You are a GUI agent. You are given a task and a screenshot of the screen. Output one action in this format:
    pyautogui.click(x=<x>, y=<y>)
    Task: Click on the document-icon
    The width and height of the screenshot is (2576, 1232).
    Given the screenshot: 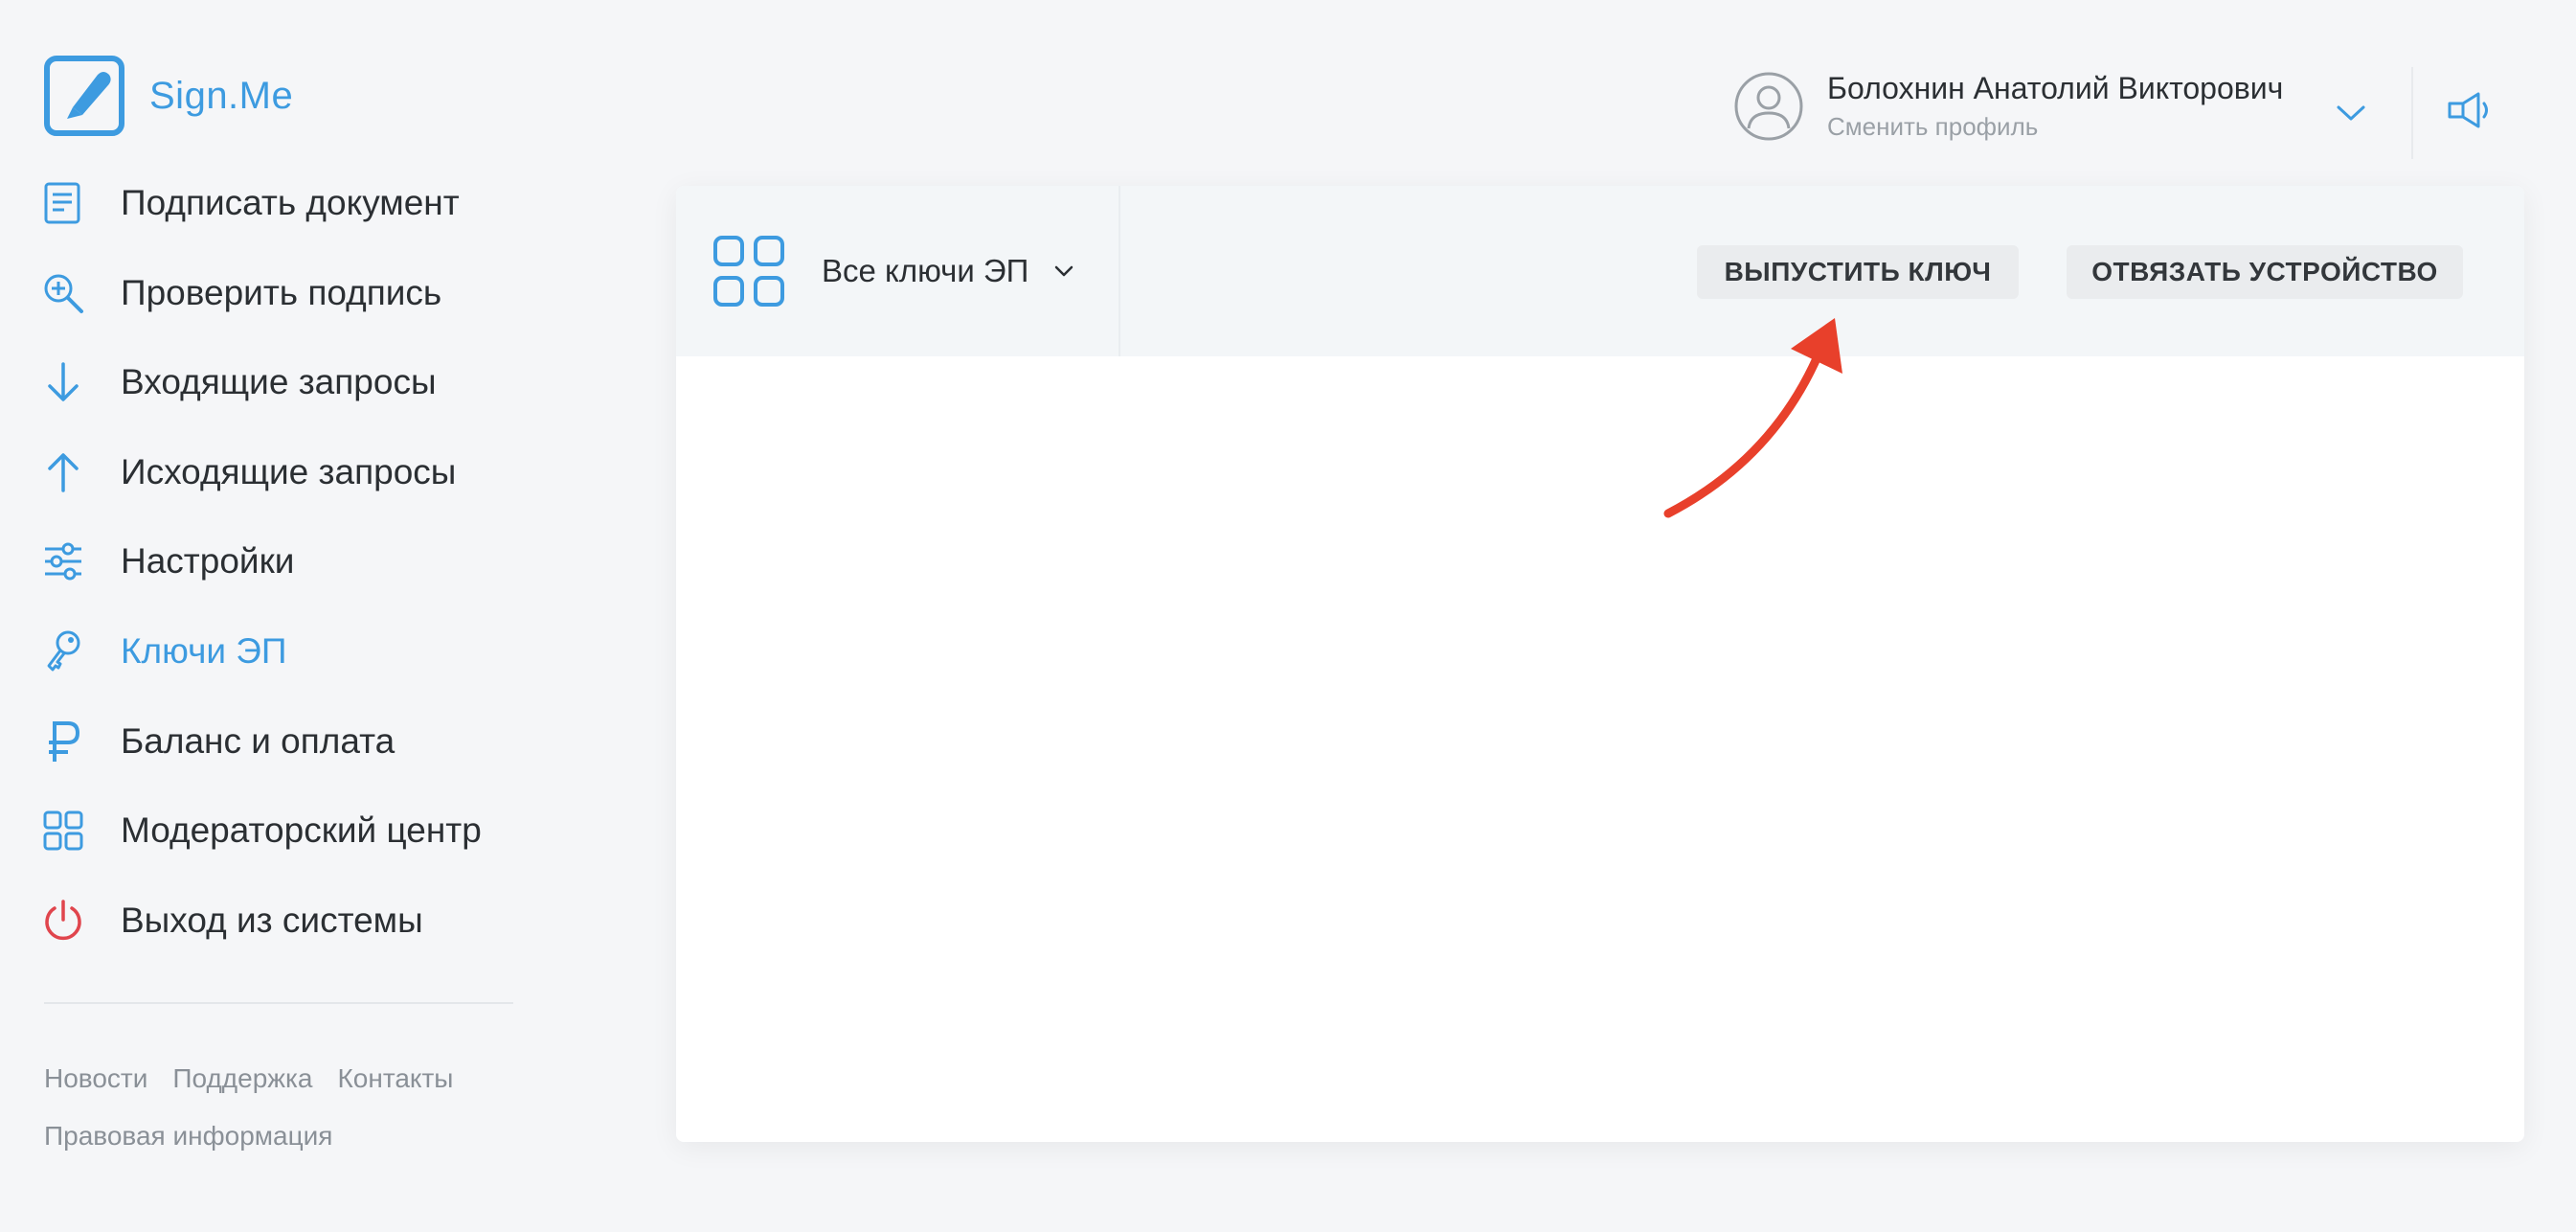 What is the action you would take?
    pyautogui.click(x=63, y=203)
    